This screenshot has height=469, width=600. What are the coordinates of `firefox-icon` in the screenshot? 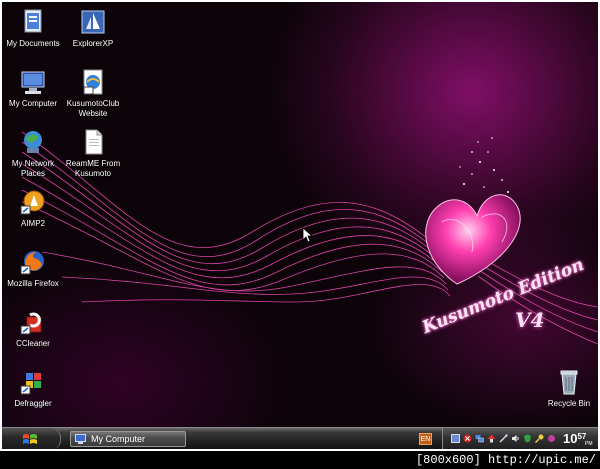 It's located at (32, 263).